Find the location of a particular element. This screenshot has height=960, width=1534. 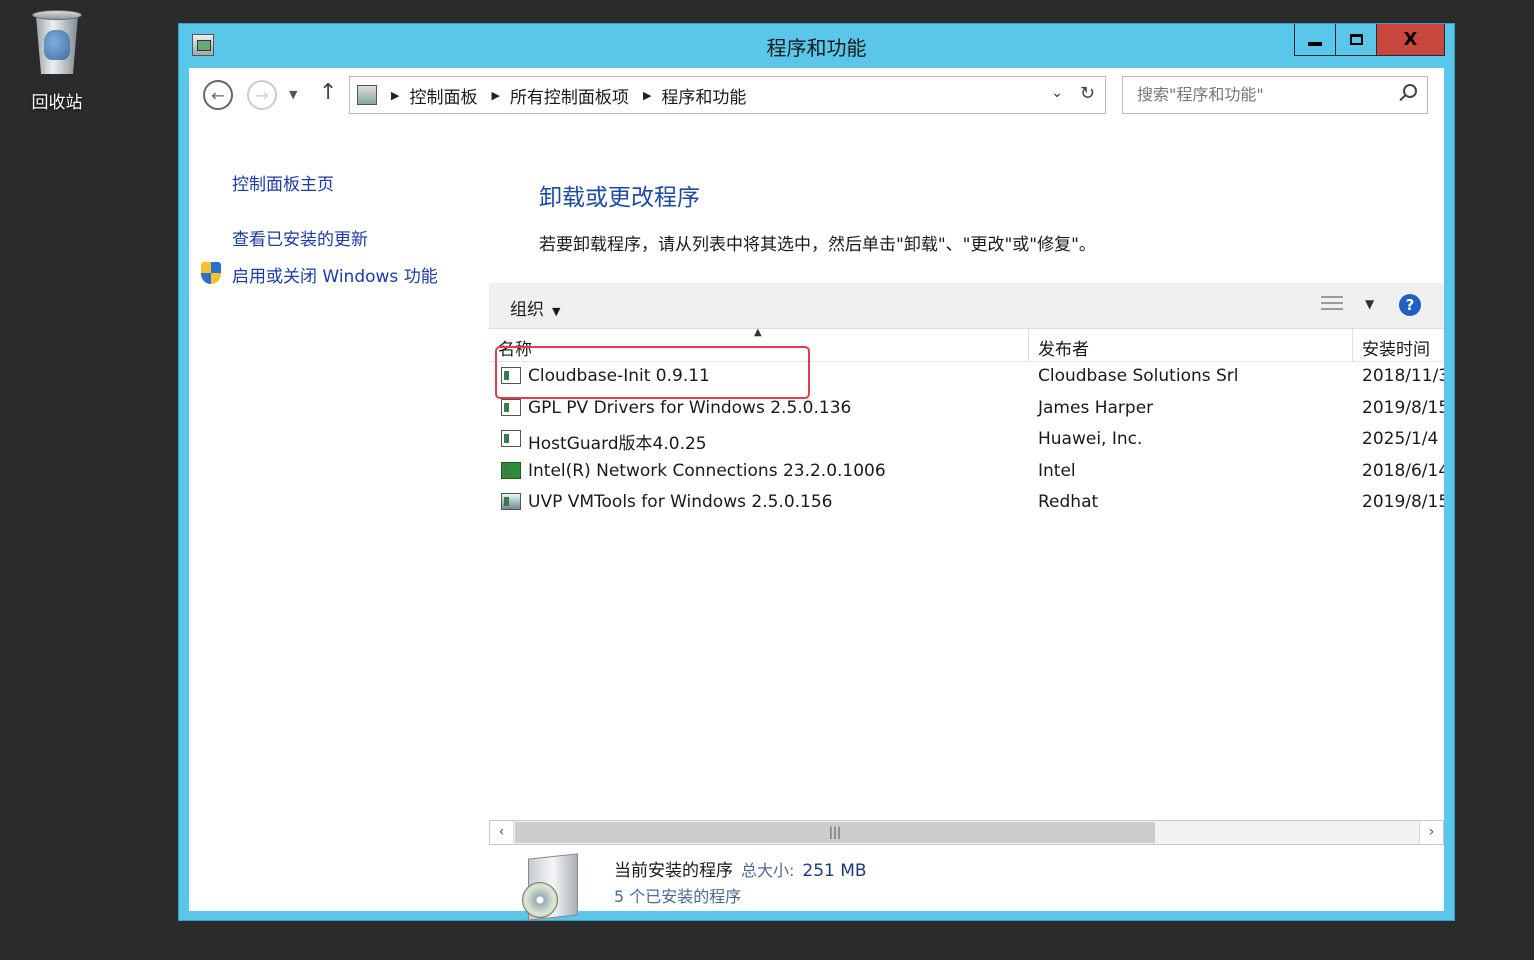

refresh-icon: ↻ is located at coordinates (1087, 93).